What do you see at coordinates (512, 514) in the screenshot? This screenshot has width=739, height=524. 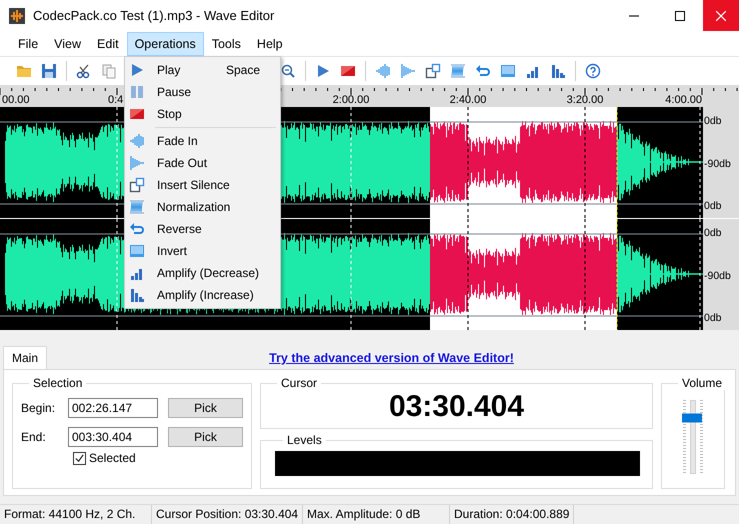 I see `status-text: Duration: 0:04:00.889` at bounding box center [512, 514].